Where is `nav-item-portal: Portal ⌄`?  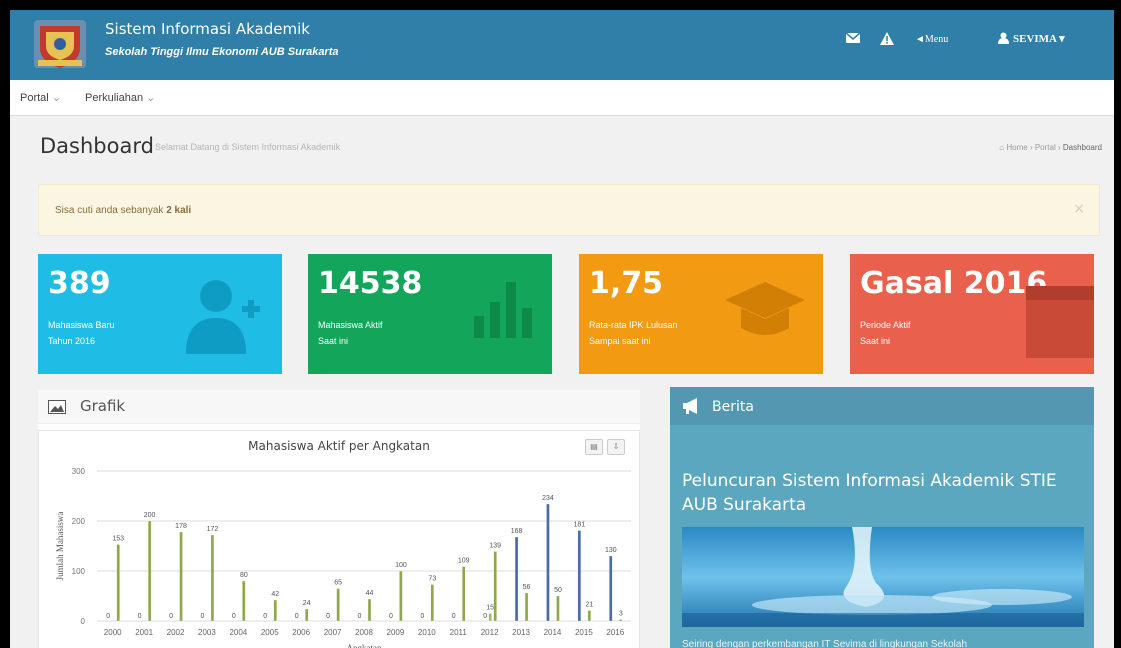 nav-item-portal: Portal ⌄ is located at coordinates (40, 97).